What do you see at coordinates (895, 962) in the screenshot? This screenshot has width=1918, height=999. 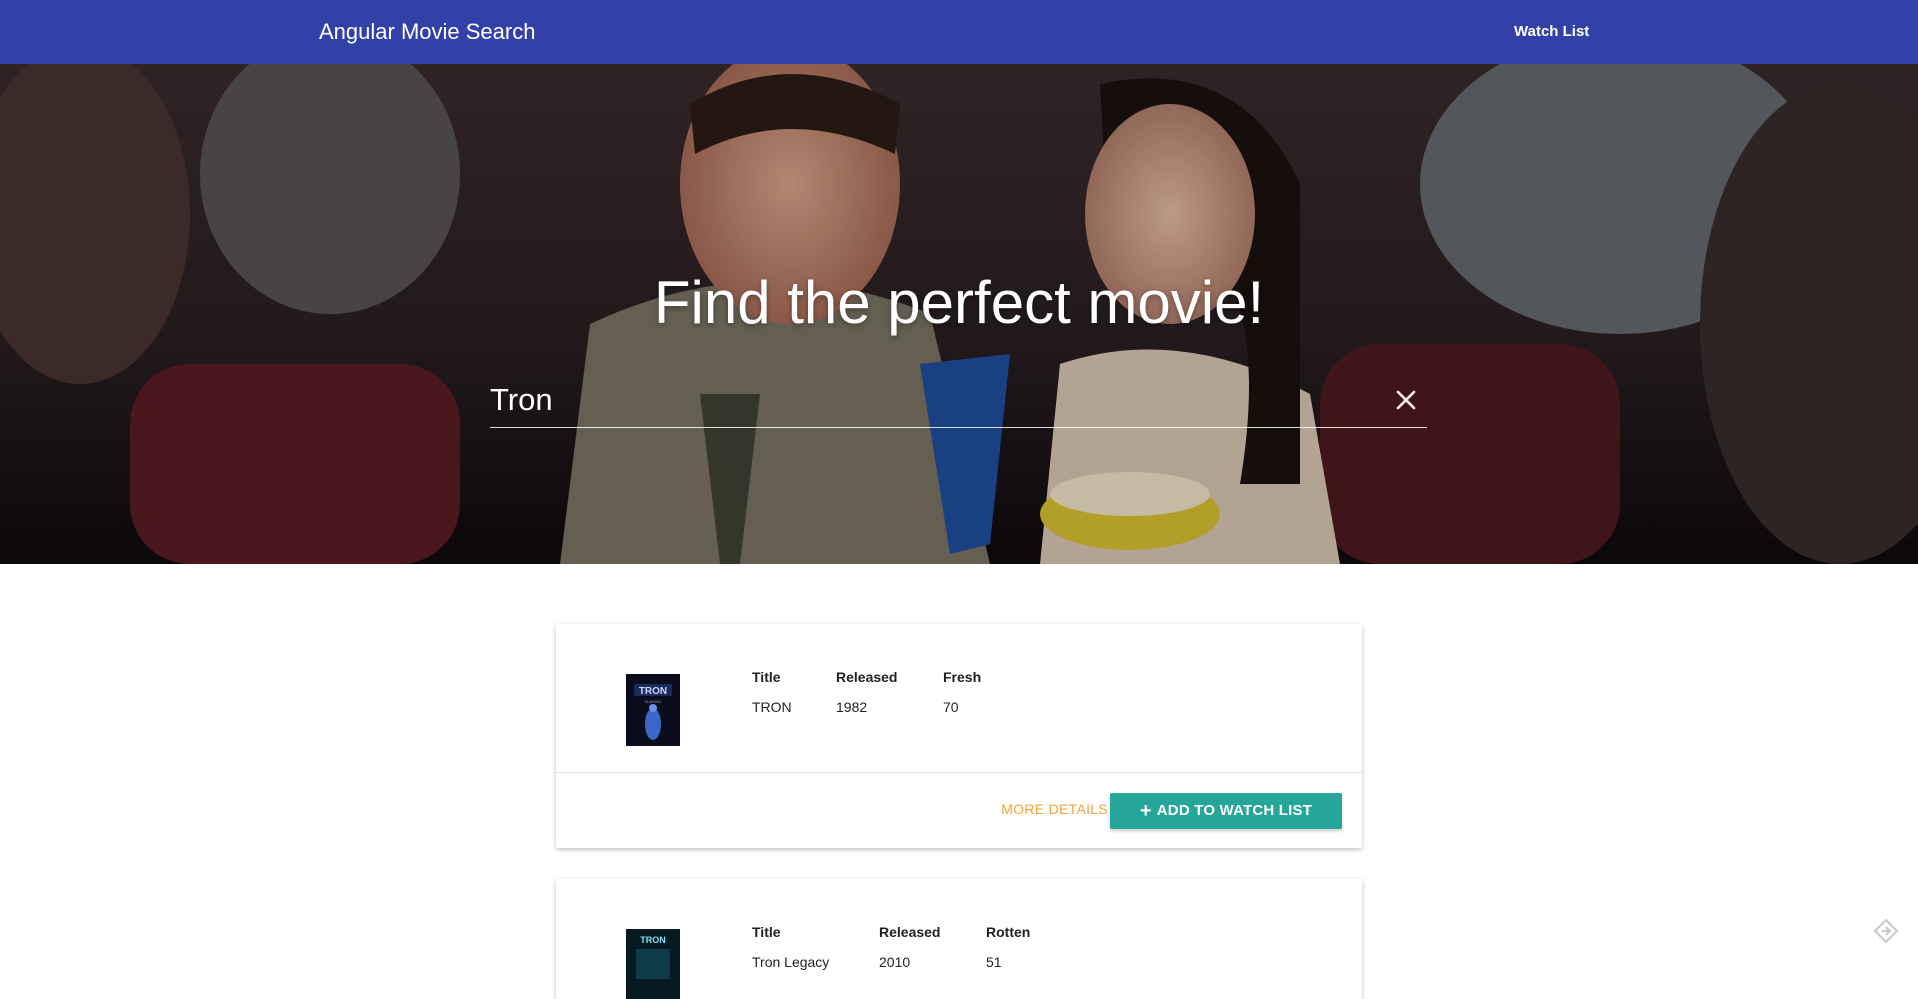 I see `movie-release-year: 2010` at bounding box center [895, 962].